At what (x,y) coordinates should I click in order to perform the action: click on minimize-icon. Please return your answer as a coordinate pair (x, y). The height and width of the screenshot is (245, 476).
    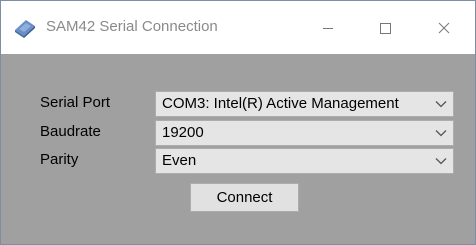
    Looking at the image, I should click on (327, 28).